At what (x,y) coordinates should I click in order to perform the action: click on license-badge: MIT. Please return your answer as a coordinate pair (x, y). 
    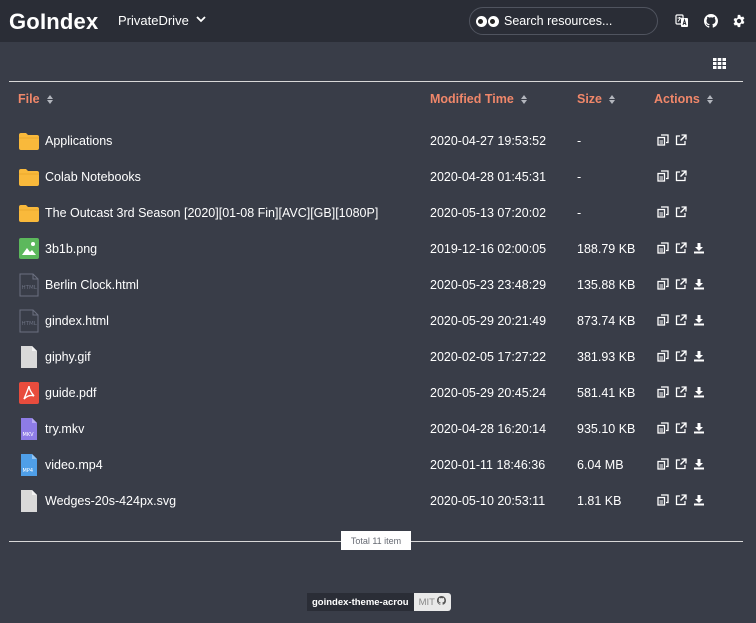
    Looking at the image, I should click on (432, 602).